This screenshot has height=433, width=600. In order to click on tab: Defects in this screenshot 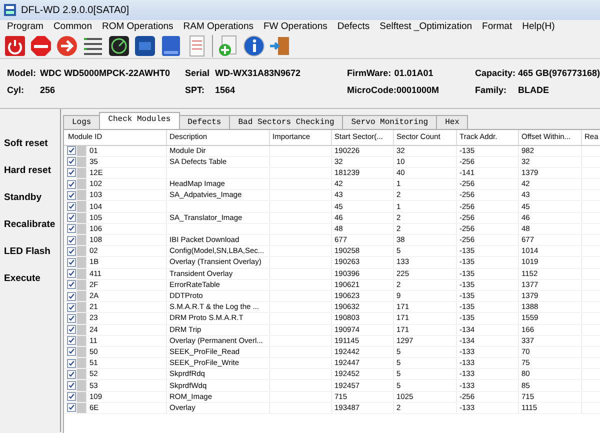, I will do `click(204, 122)`.